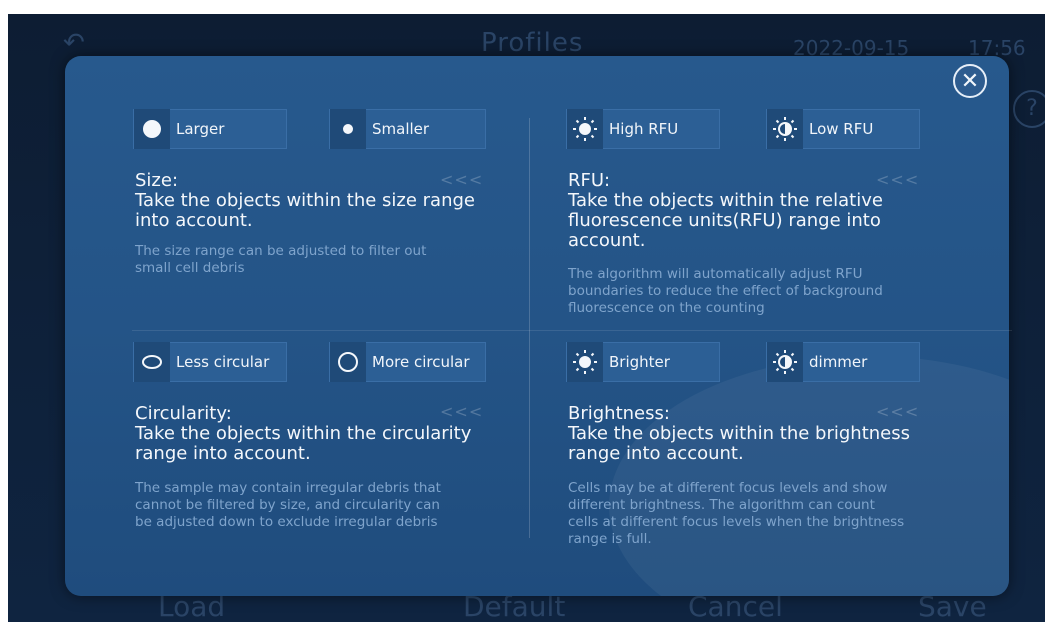  I want to click on close-button: ✕, so click(970, 81).